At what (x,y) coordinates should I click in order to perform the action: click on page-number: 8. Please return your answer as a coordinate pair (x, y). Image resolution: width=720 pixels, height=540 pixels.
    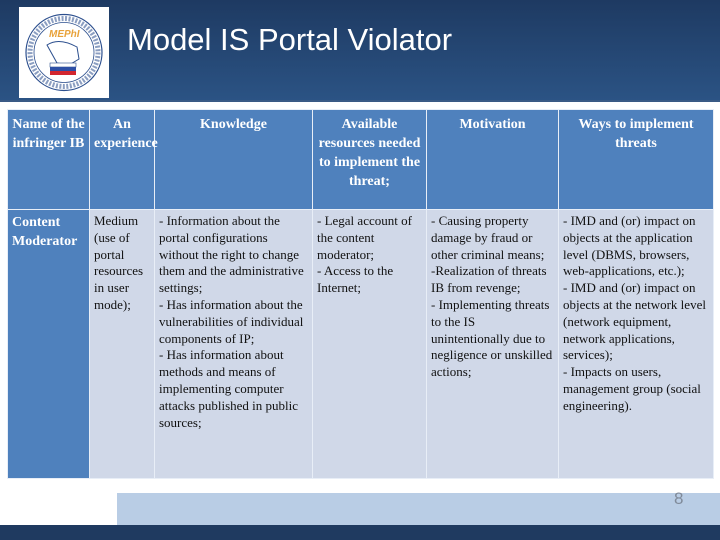
    Looking at the image, I should click on (679, 498).